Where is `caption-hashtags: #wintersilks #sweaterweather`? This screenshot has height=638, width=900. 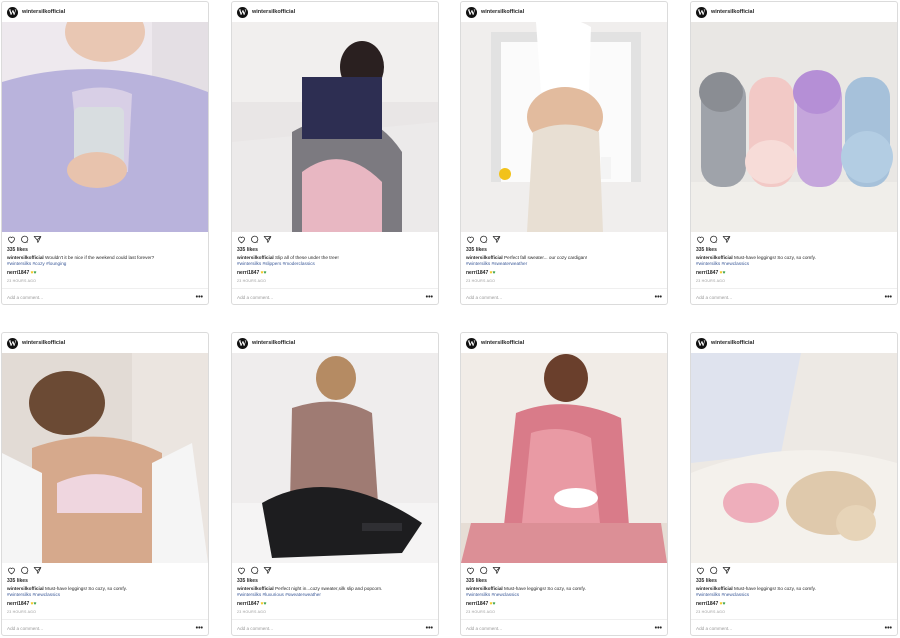 caption-hashtags: #wintersilks #sweaterweather is located at coordinates (496, 263).